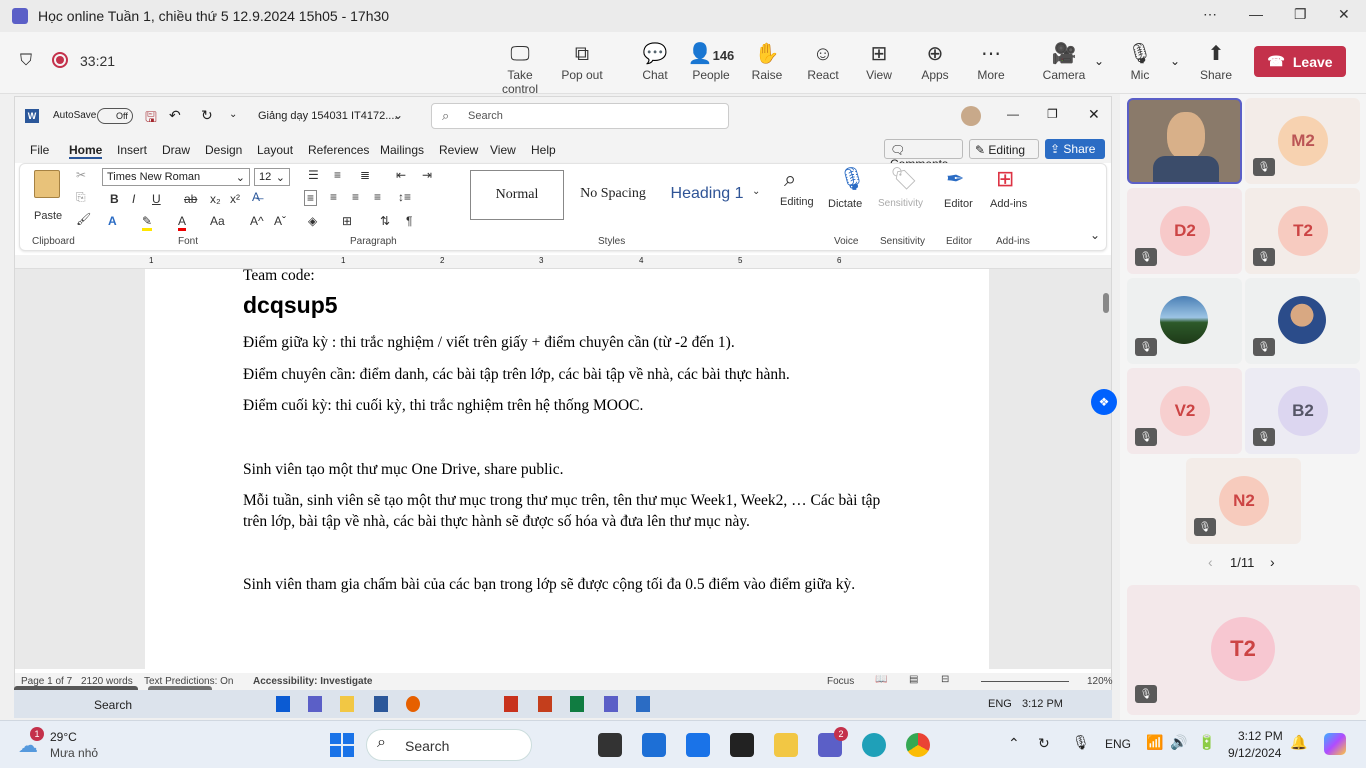 This screenshot has width=1366, height=768. Describe the element at coordinates (404, 197) in the screenshot. I see `line-spacing-icon: ↕≡` at that location.